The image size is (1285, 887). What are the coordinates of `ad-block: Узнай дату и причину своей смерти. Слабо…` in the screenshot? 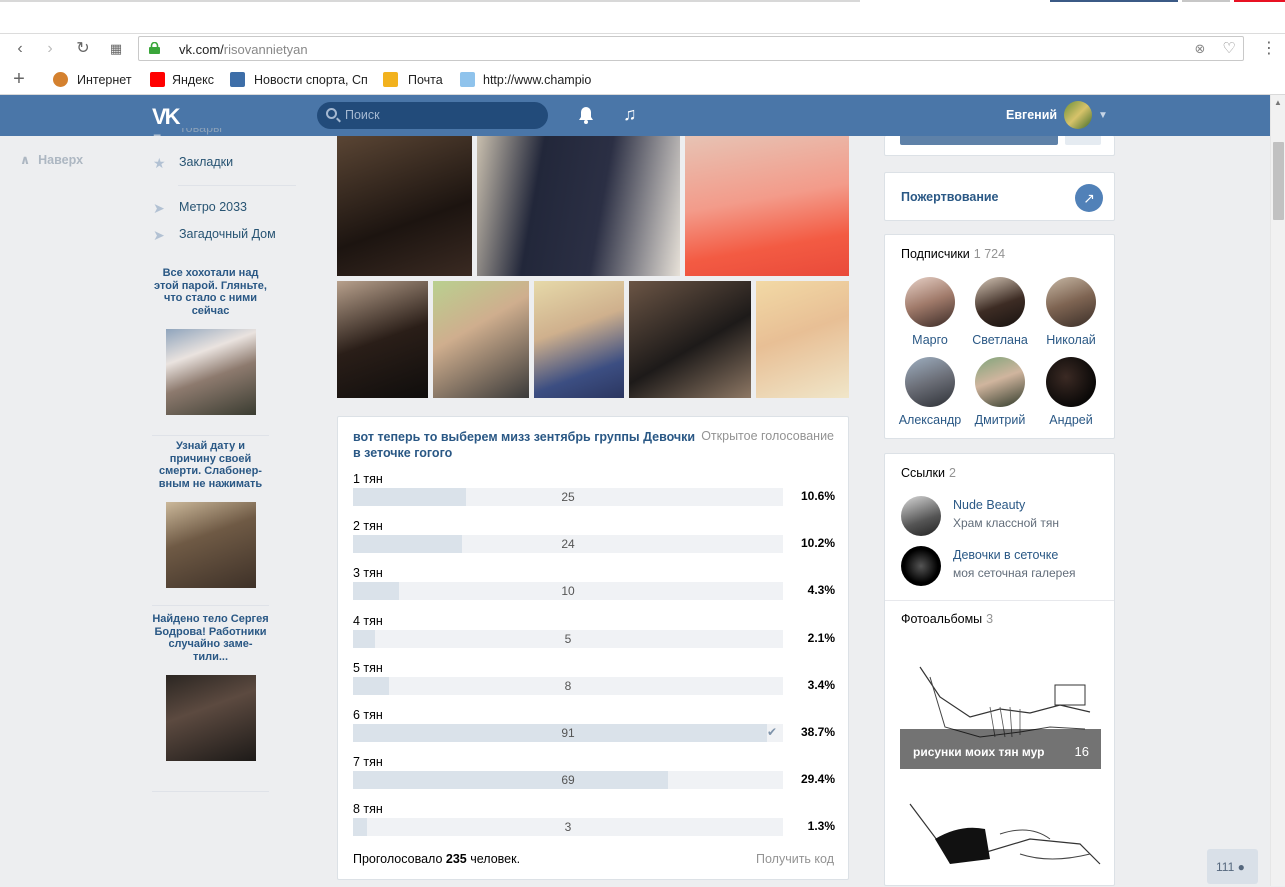 It's located at (210, 514).